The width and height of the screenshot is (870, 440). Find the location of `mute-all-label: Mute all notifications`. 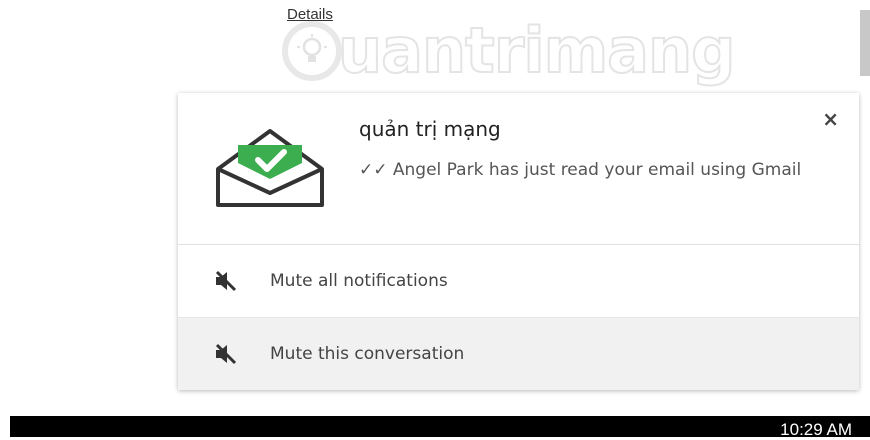

mute-all-label: Mute all notifications is located at coordinates (359, 281).